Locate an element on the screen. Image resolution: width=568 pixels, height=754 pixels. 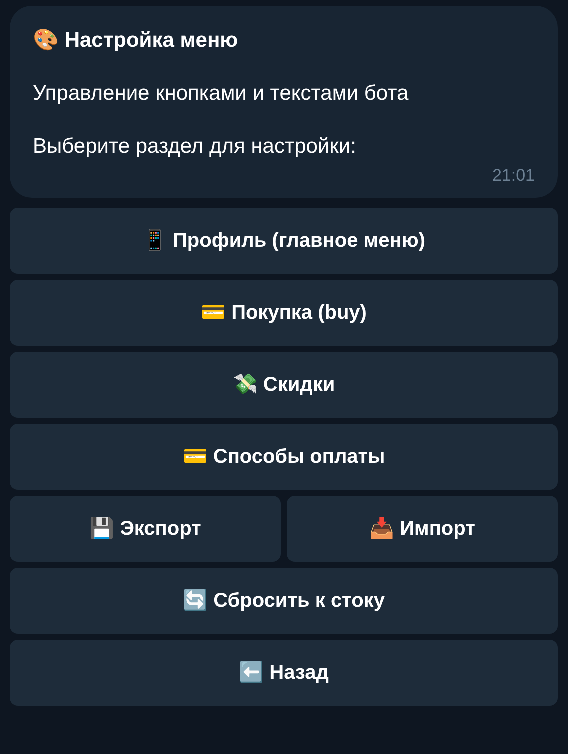
message-text: Выберите раздел для настройки: is located at coordinates (195, 147).